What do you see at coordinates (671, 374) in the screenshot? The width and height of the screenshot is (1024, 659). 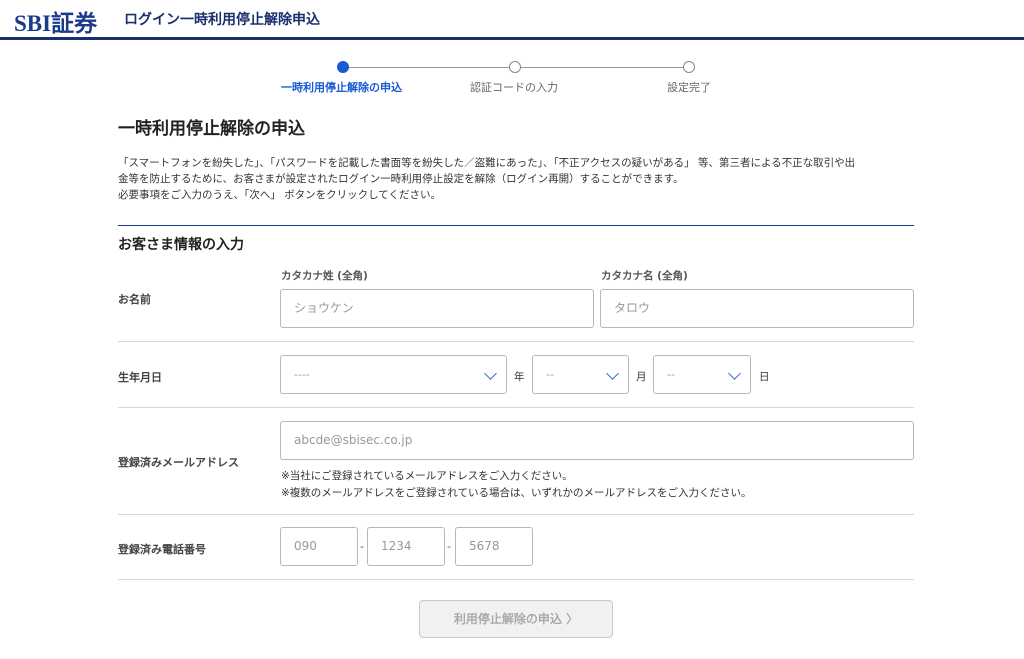 I see `birth-day-value: --` at bounding box center [671, 374].